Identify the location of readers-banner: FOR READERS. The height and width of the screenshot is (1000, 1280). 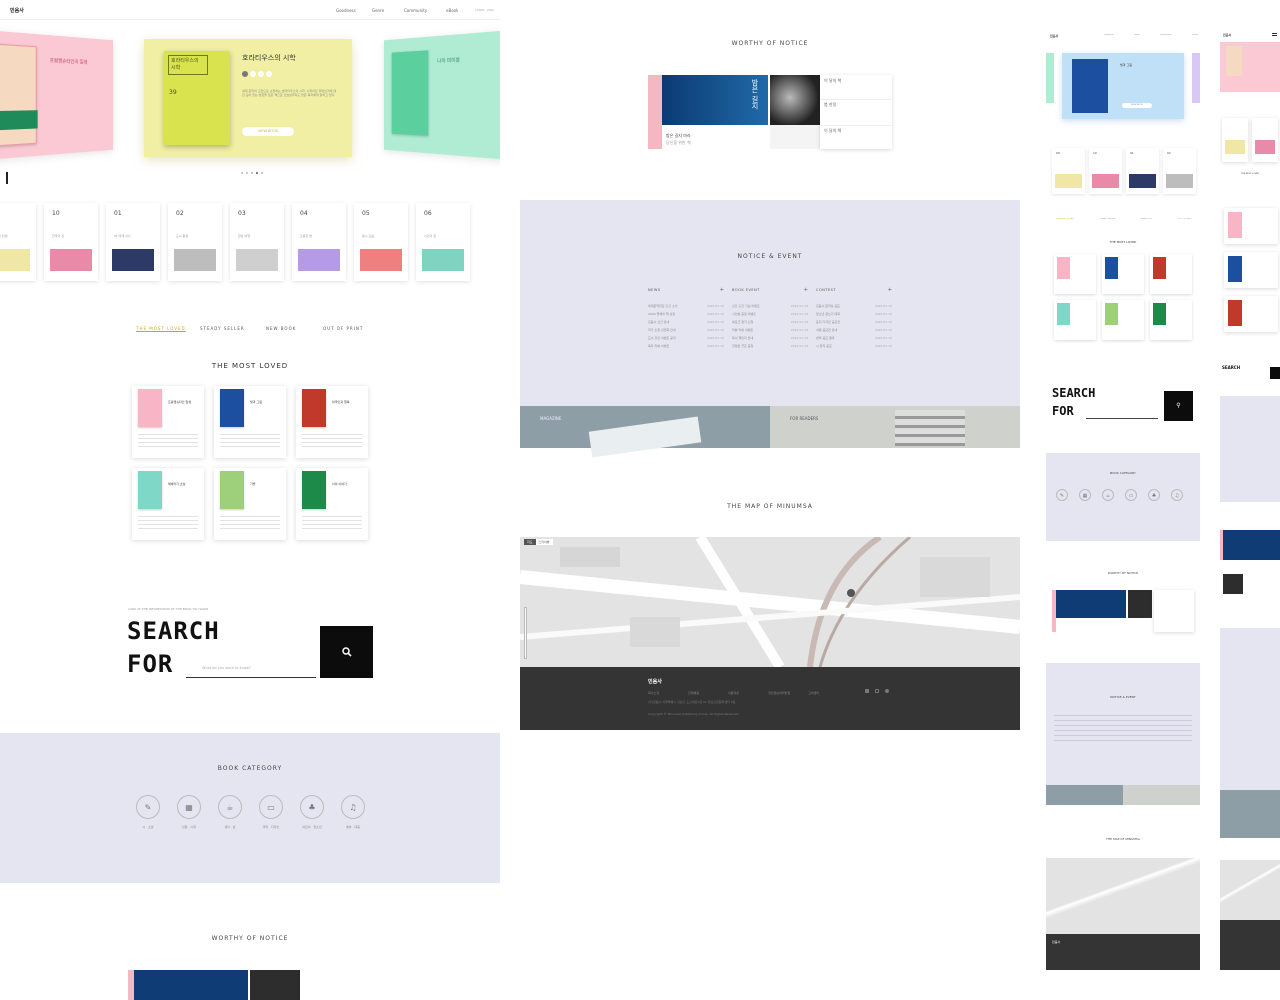
(895, 427).